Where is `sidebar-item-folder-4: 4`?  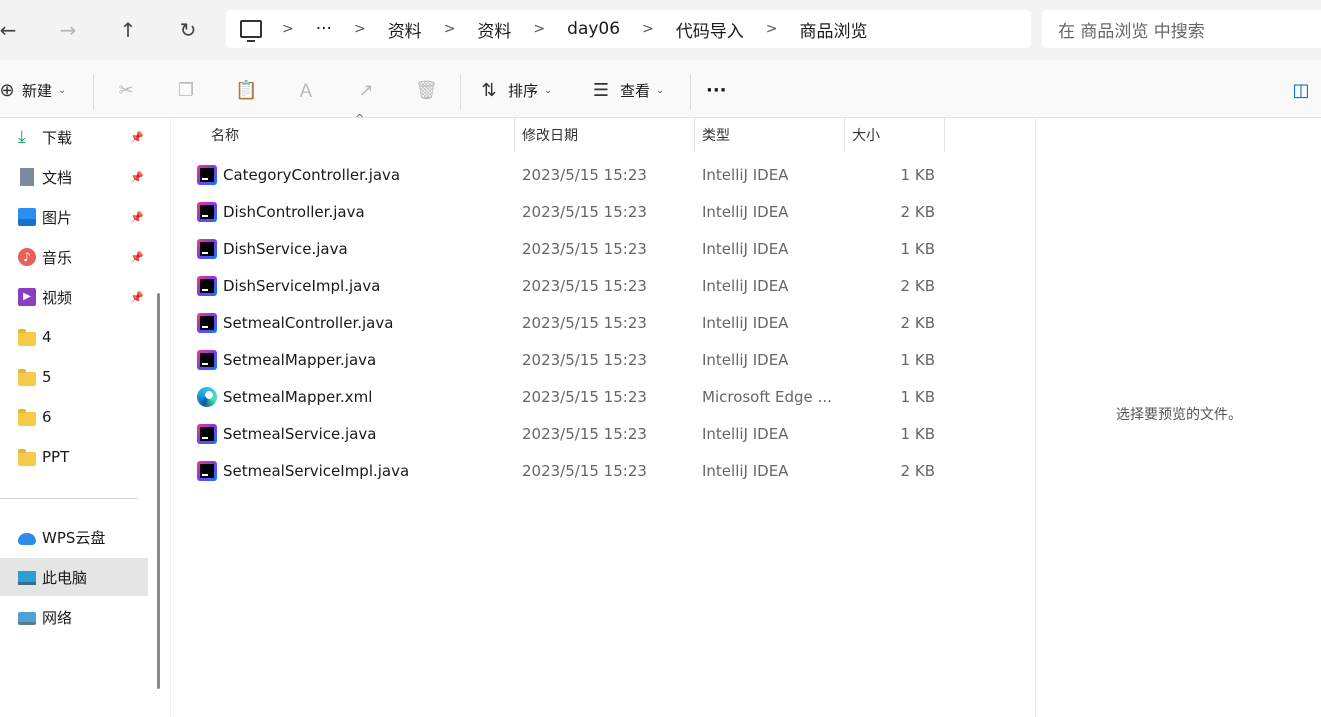
sidebar-item-folder-4: 4 is located at coordinates (74, 337).